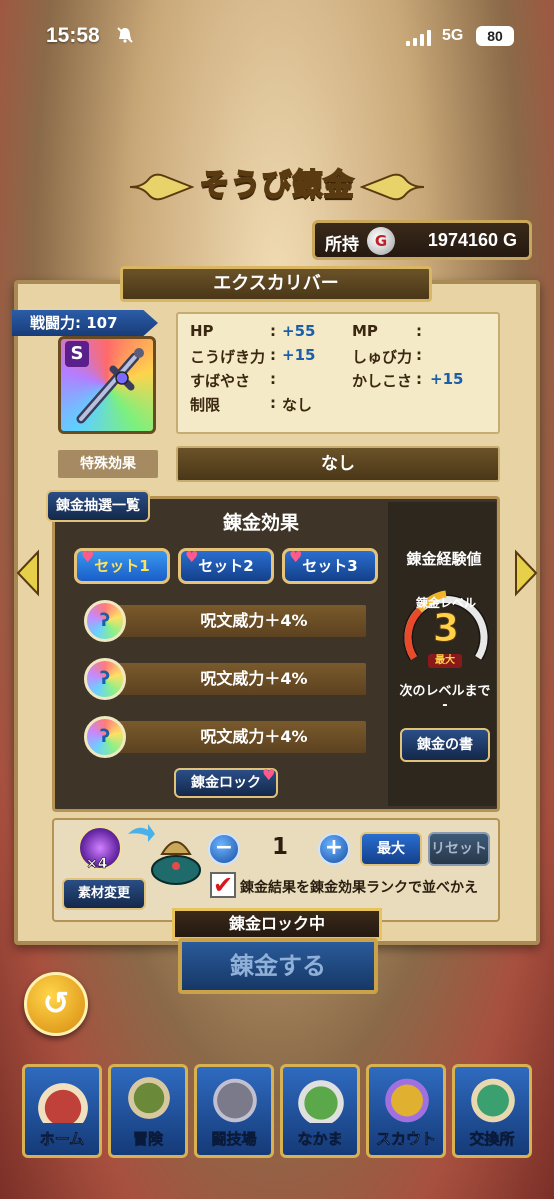  What do you see at coordinates (234, 1139) in the screenshot?
I see `nav-label: 闘技場` at bounding box center [234, 1139].